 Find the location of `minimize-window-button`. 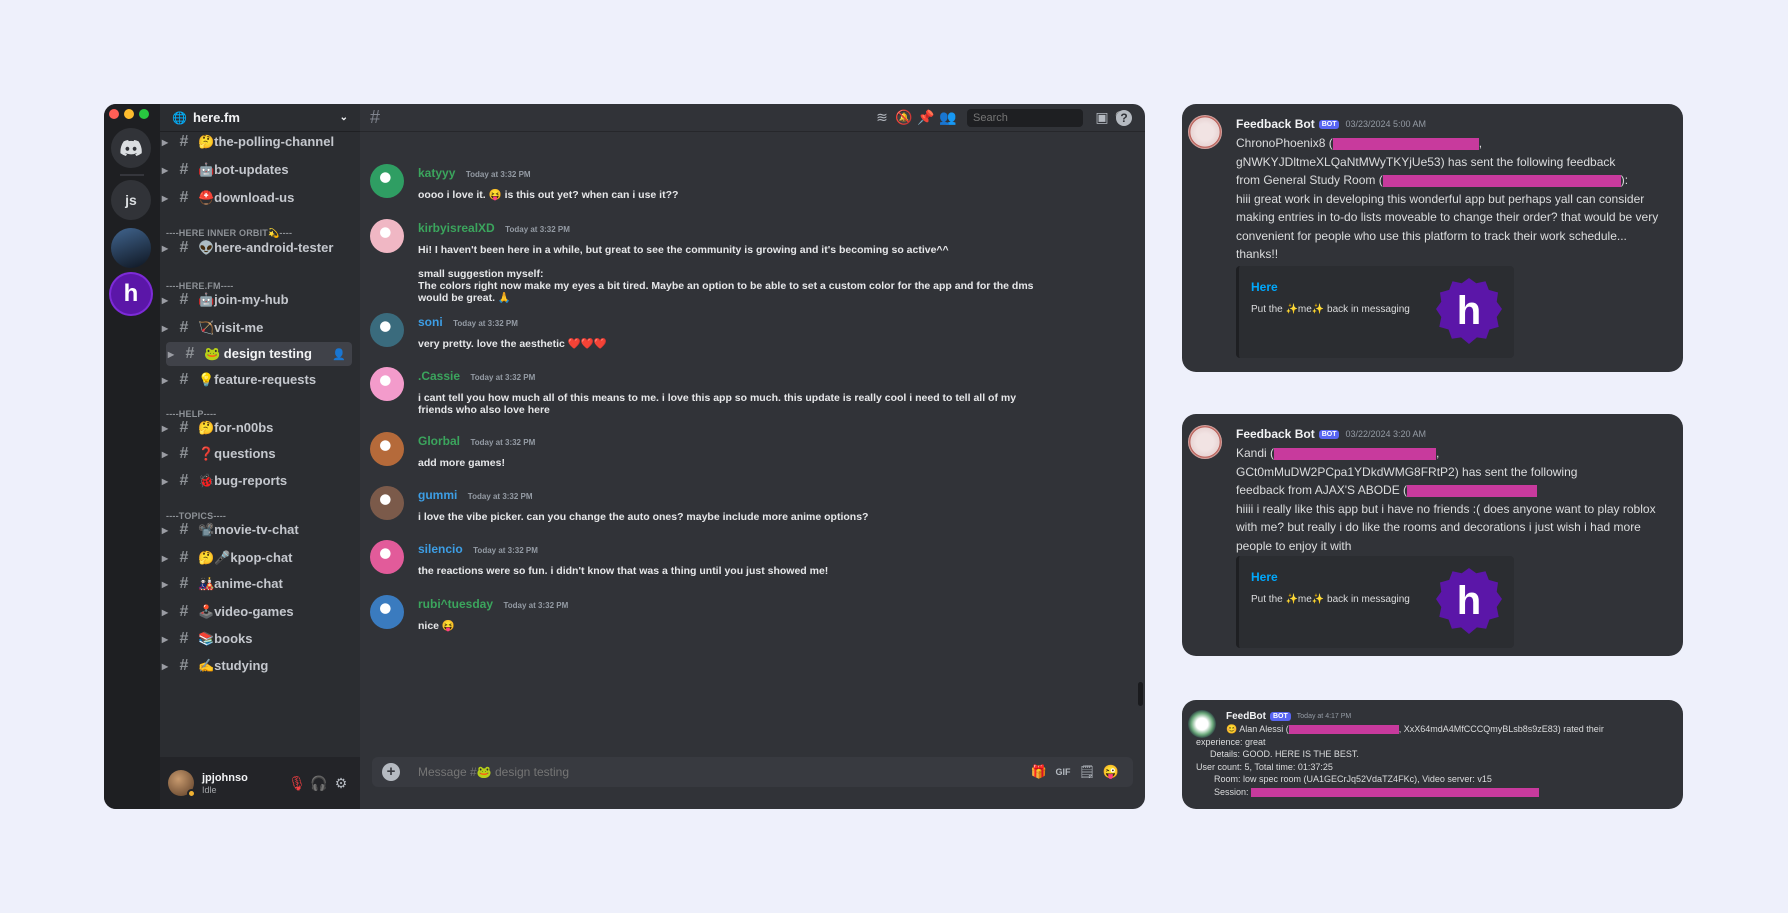

minimize-window-button is located at coordinates (129, 114).